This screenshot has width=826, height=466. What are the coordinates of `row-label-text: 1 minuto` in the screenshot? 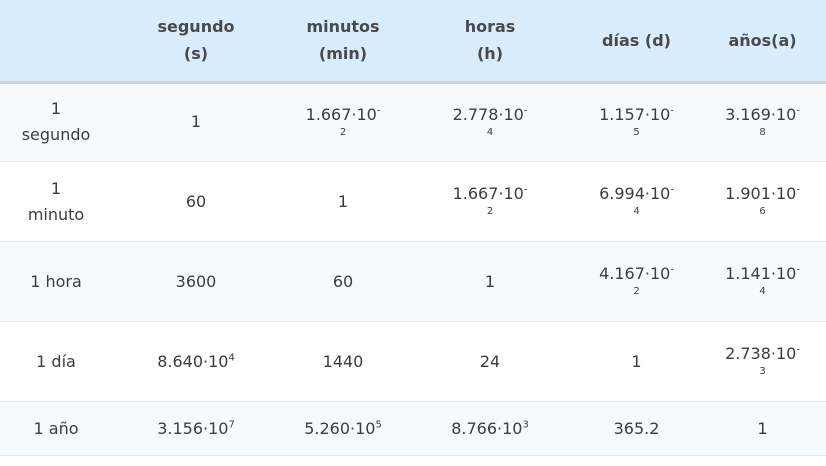 It's located at (56, 202).